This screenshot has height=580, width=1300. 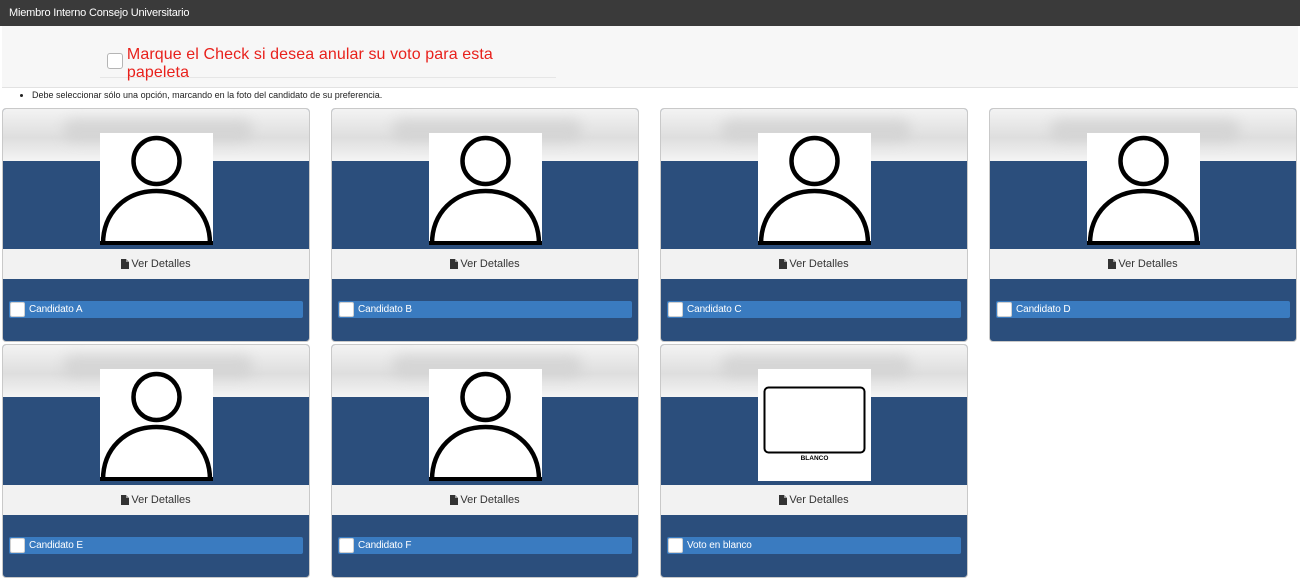 I want to click on candidate-select-bar: Candidato C, so click(x=814, y=309).